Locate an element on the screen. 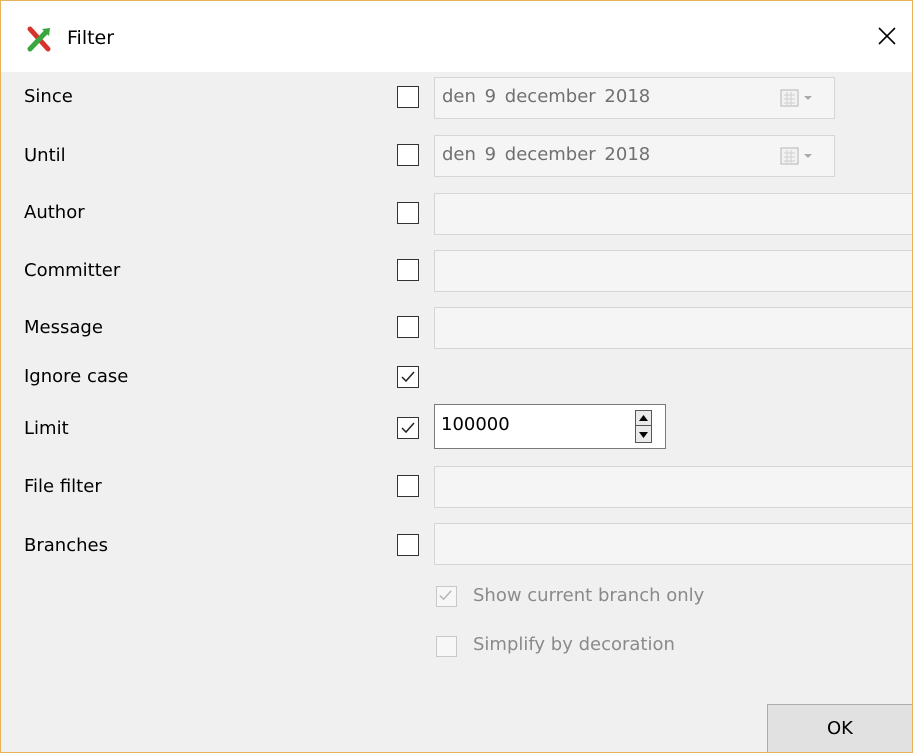 This screenshot has height=753, width=913. message-checkbox is located at coordinates (408, 327).